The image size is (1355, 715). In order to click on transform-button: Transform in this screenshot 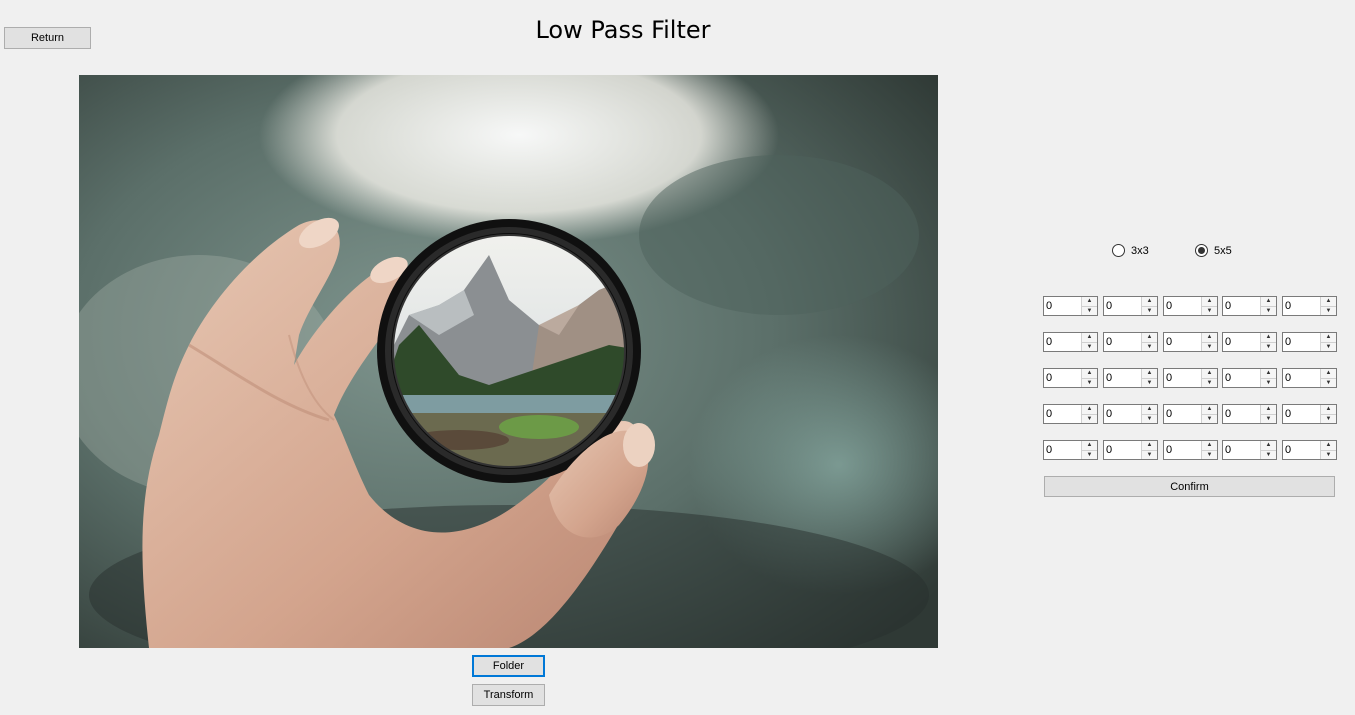, I will do `click(508, 695)`.